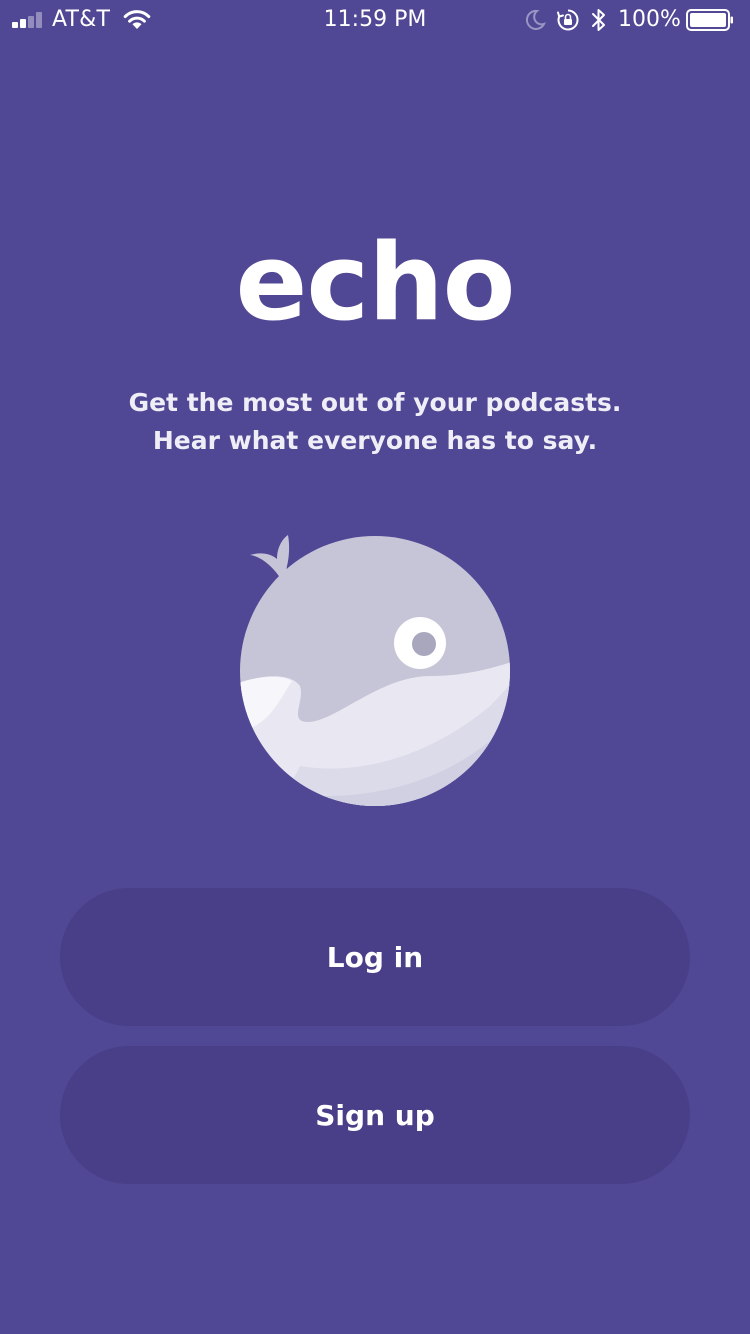 This screenshot has width=750, height=1334. What do you see at coordinates (375, 20) in the screenshot?
I see `status-bar: AT&T 11:59 PM 100%` at bounding box center [375, 20].